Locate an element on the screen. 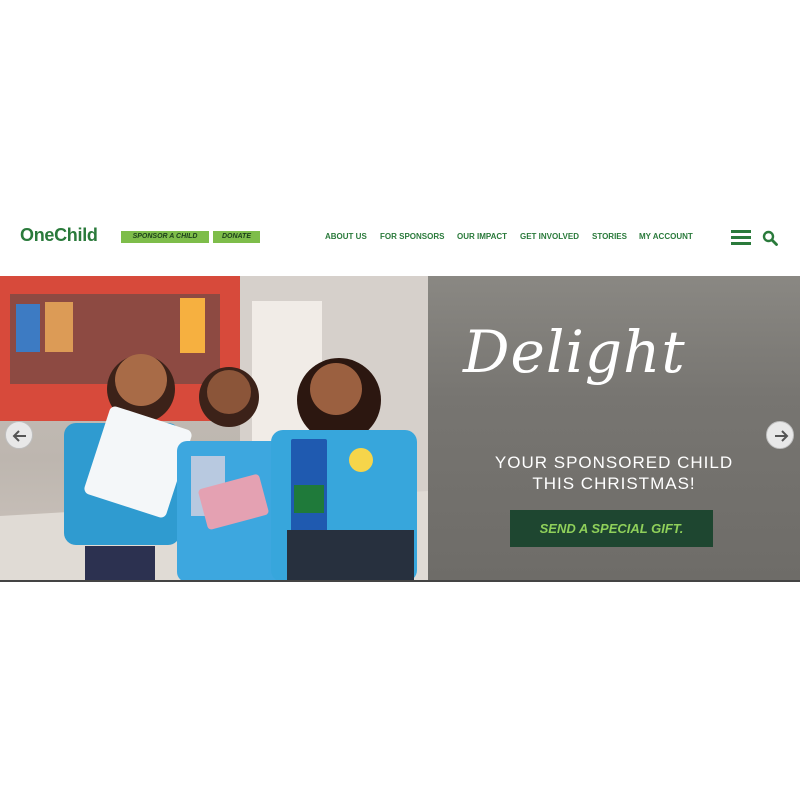 The height and width of the screenshot is (800, 800). arrow-right-icon is located at coordinates (782, 436).